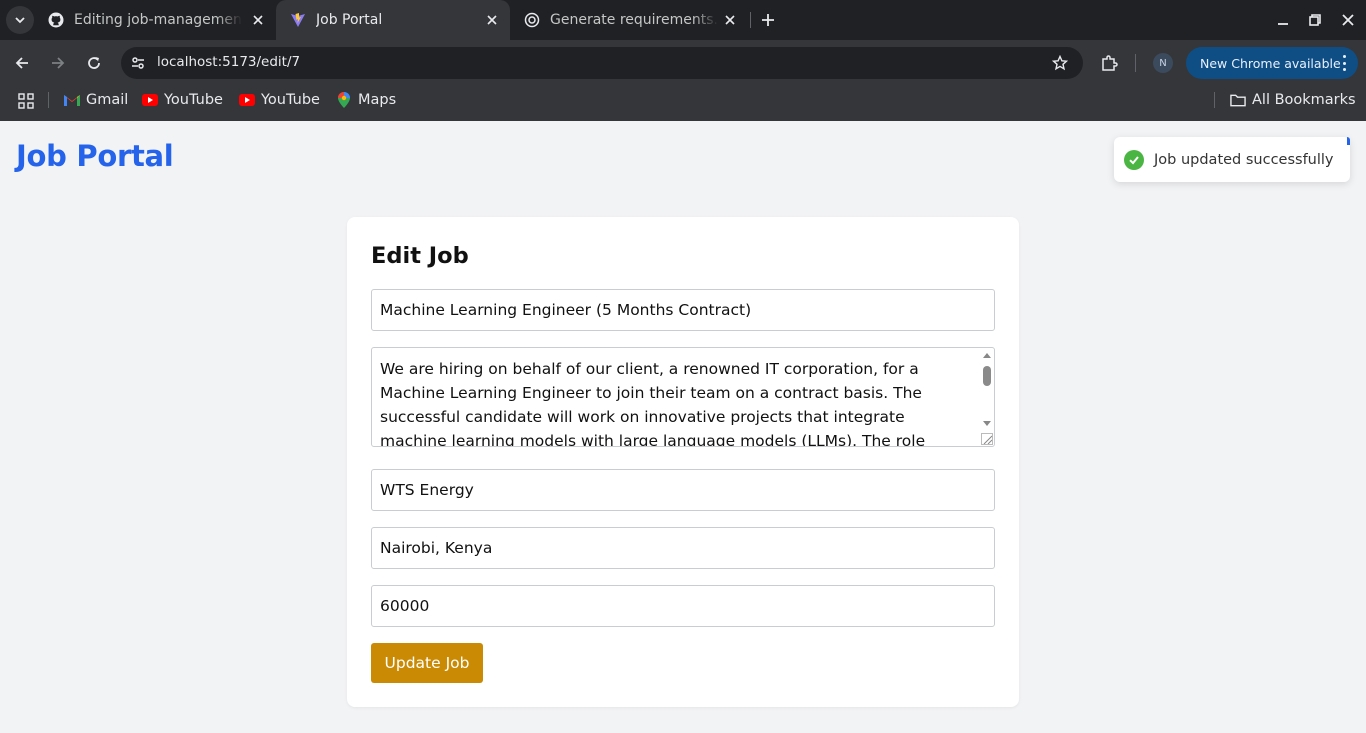  I want to click on bookmark-label: Gmail, so click(107, 100).